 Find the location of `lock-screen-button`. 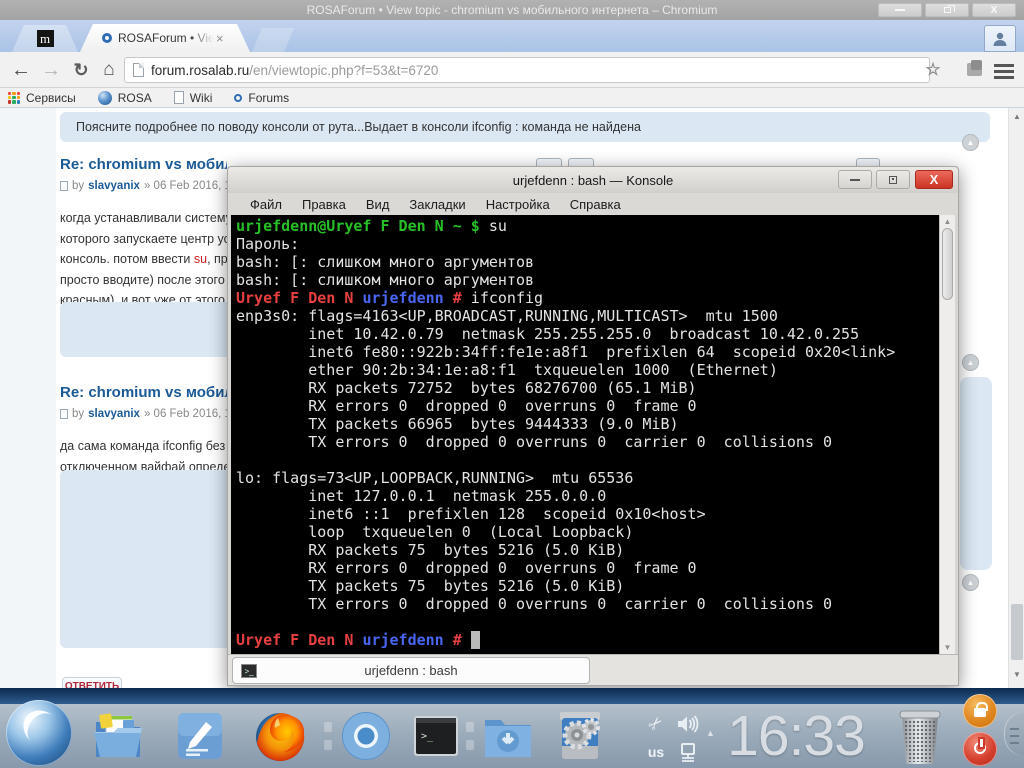

lock-screen-button is located at coordinates (980, 711).